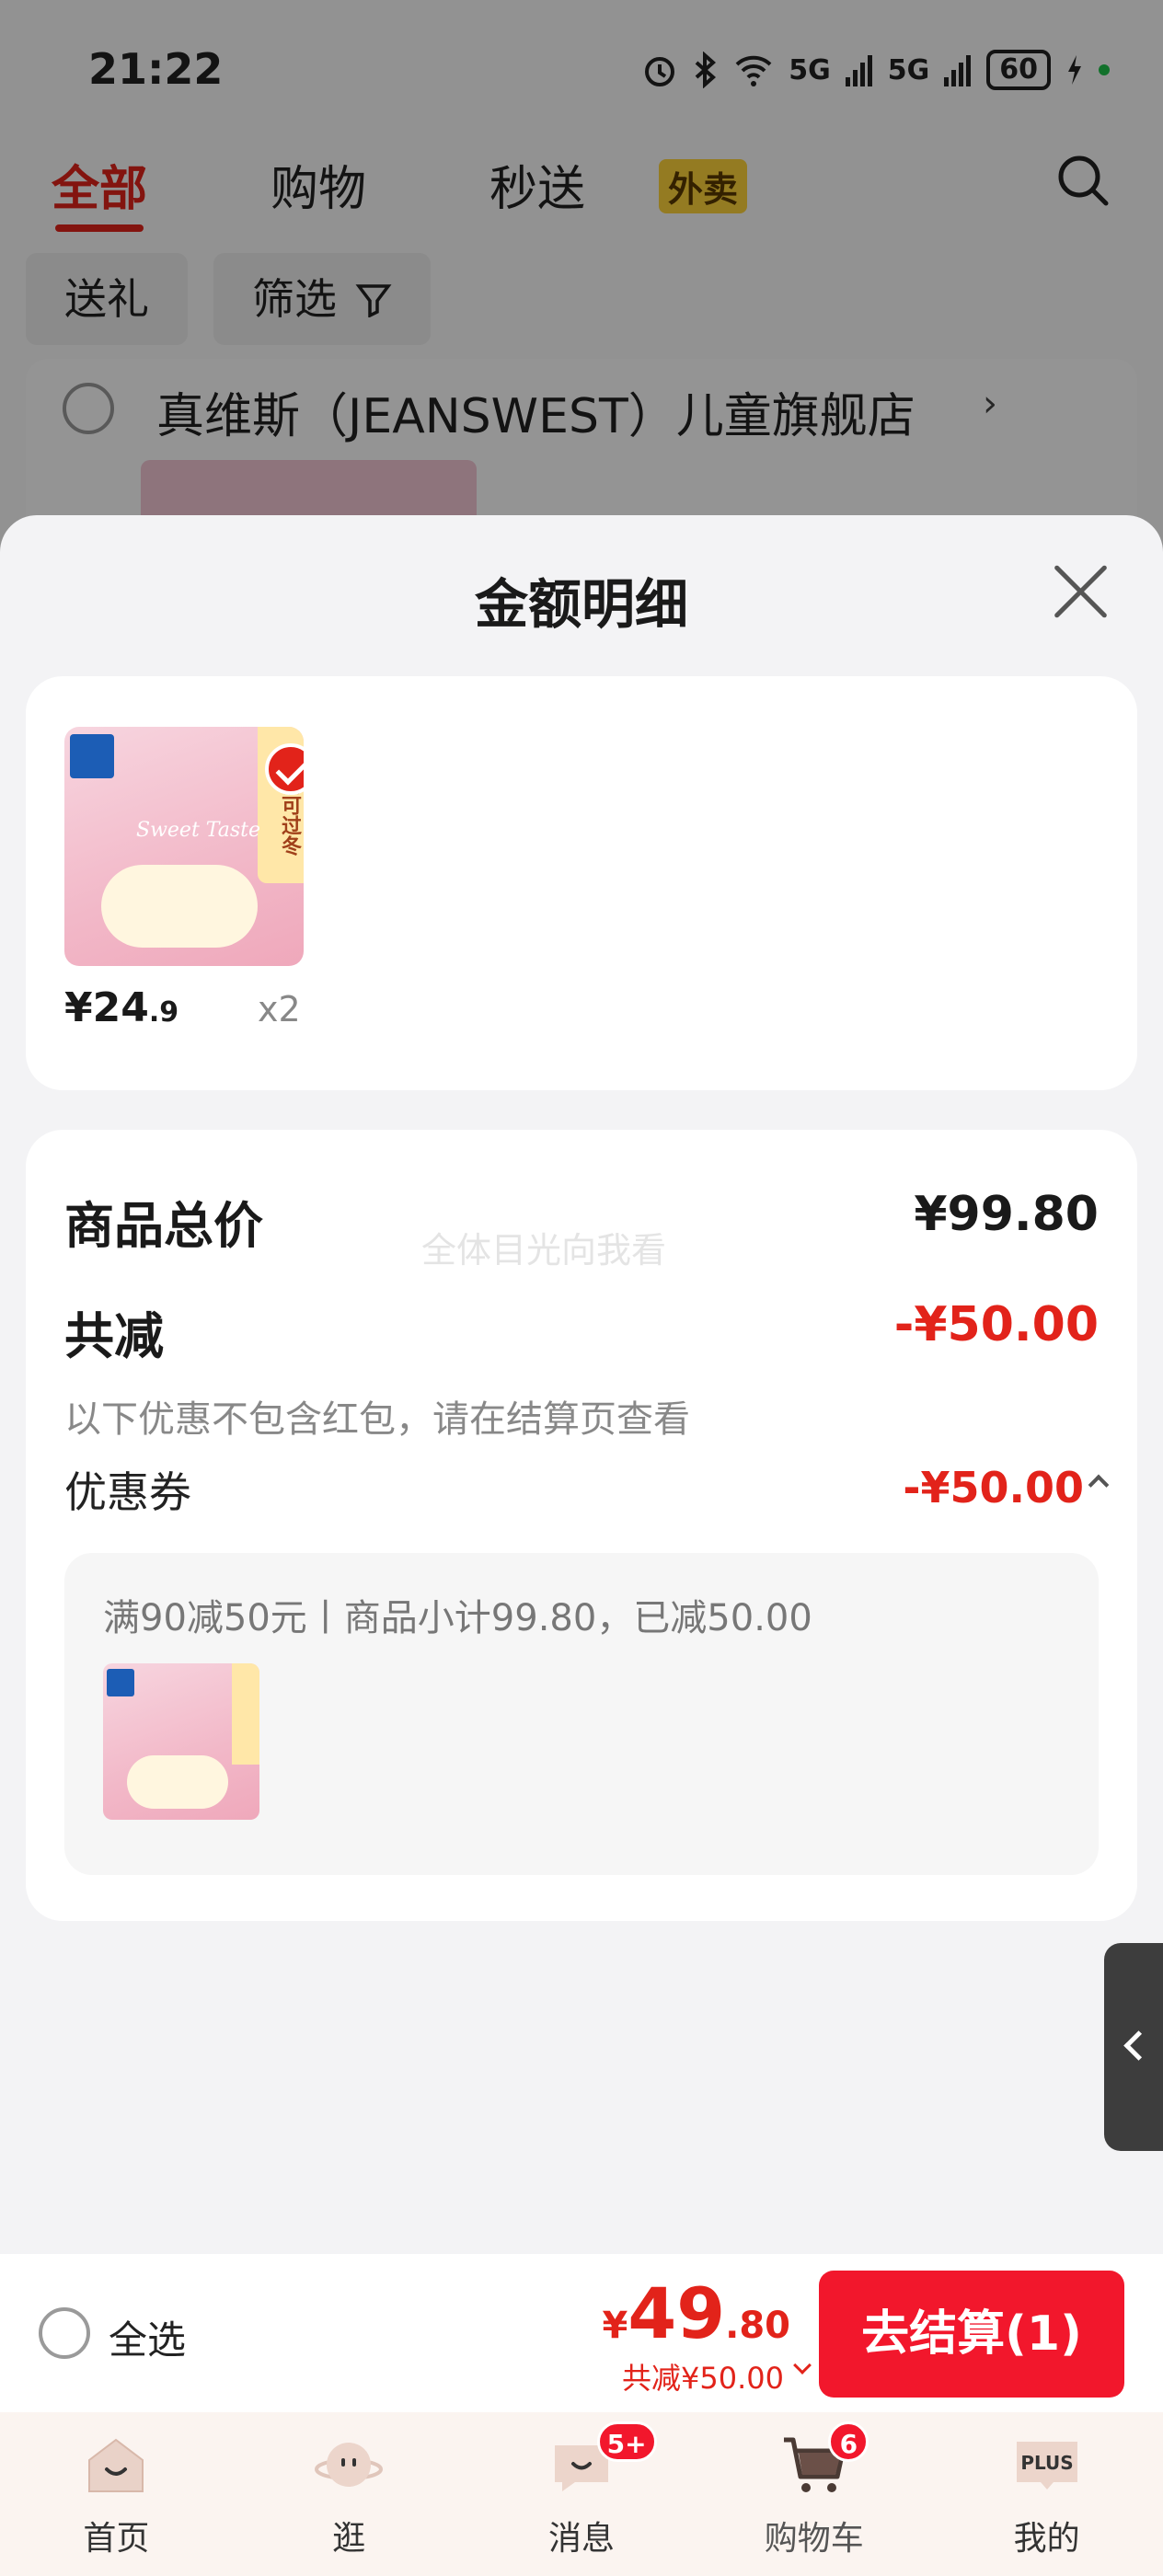 The height and width of the screenshot is (2576, 1163). Describe the element at coordinates (1133, 2047) in the screenshot. I see `side-drawer-handle` at that location.